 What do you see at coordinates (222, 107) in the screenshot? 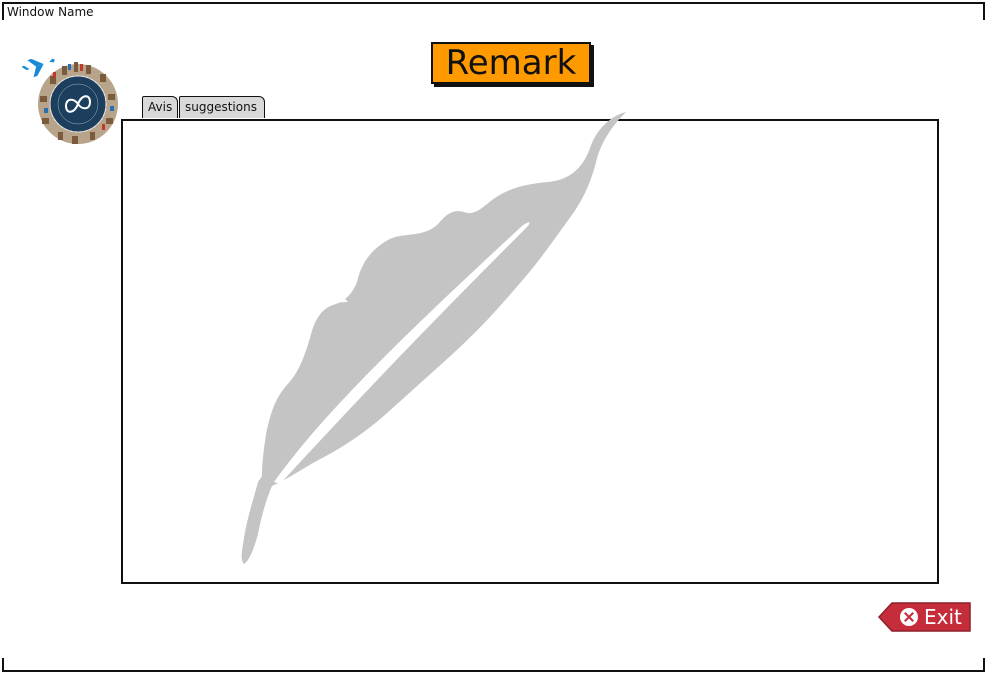
I see `tab-suggestions: suggestions` at bounding box center [222, 107].